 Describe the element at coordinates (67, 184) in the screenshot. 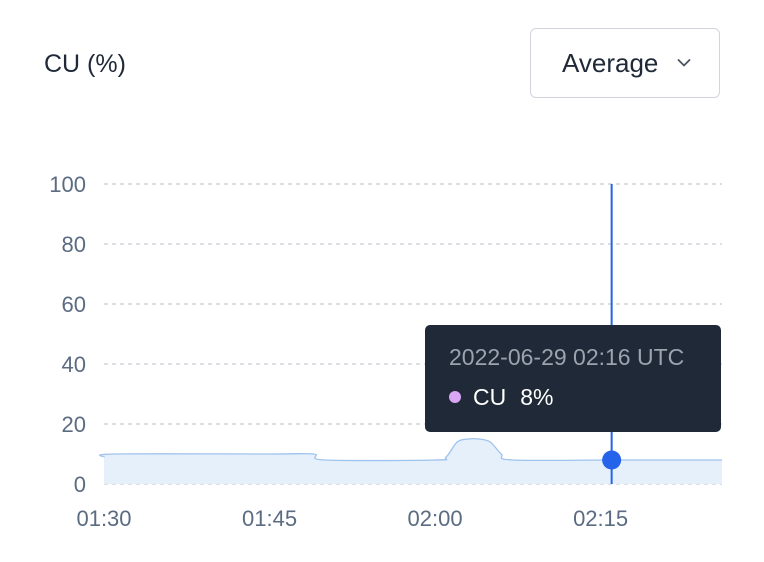

I see `y-tick-label: 100` at that location.